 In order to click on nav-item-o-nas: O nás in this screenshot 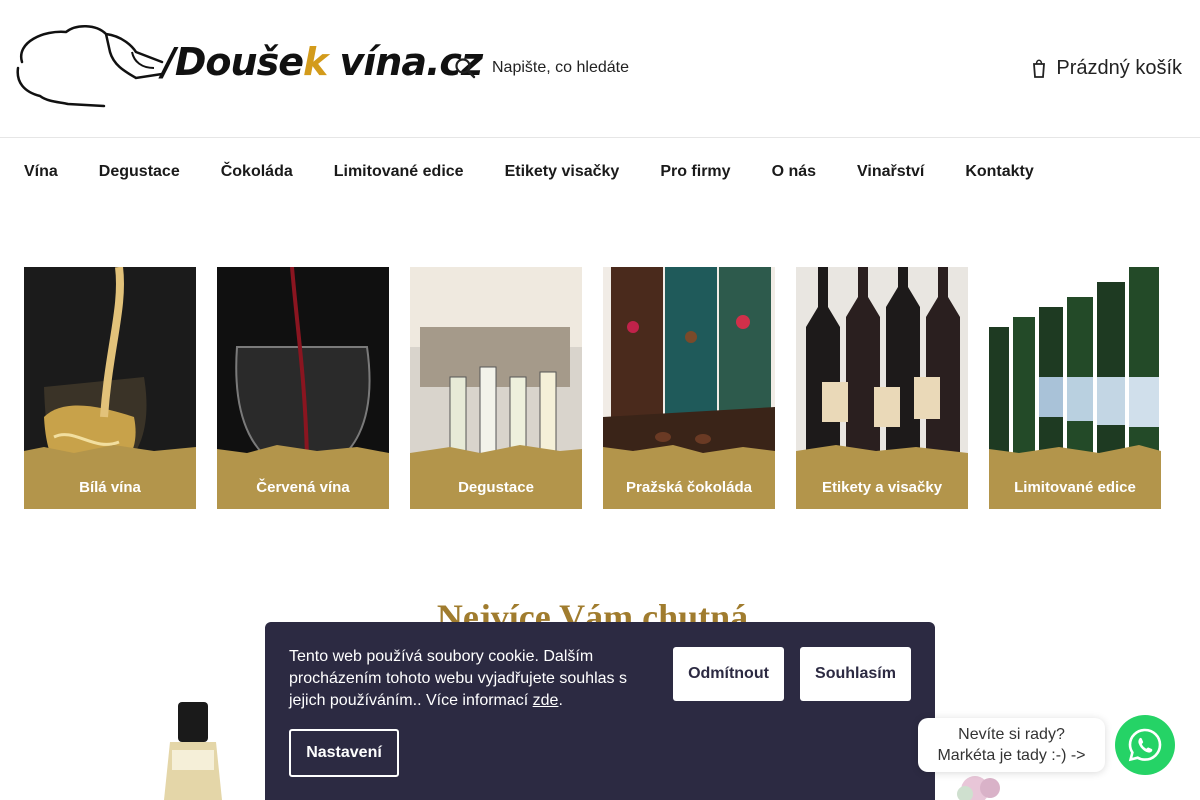, I will do `click(794, 172)`.